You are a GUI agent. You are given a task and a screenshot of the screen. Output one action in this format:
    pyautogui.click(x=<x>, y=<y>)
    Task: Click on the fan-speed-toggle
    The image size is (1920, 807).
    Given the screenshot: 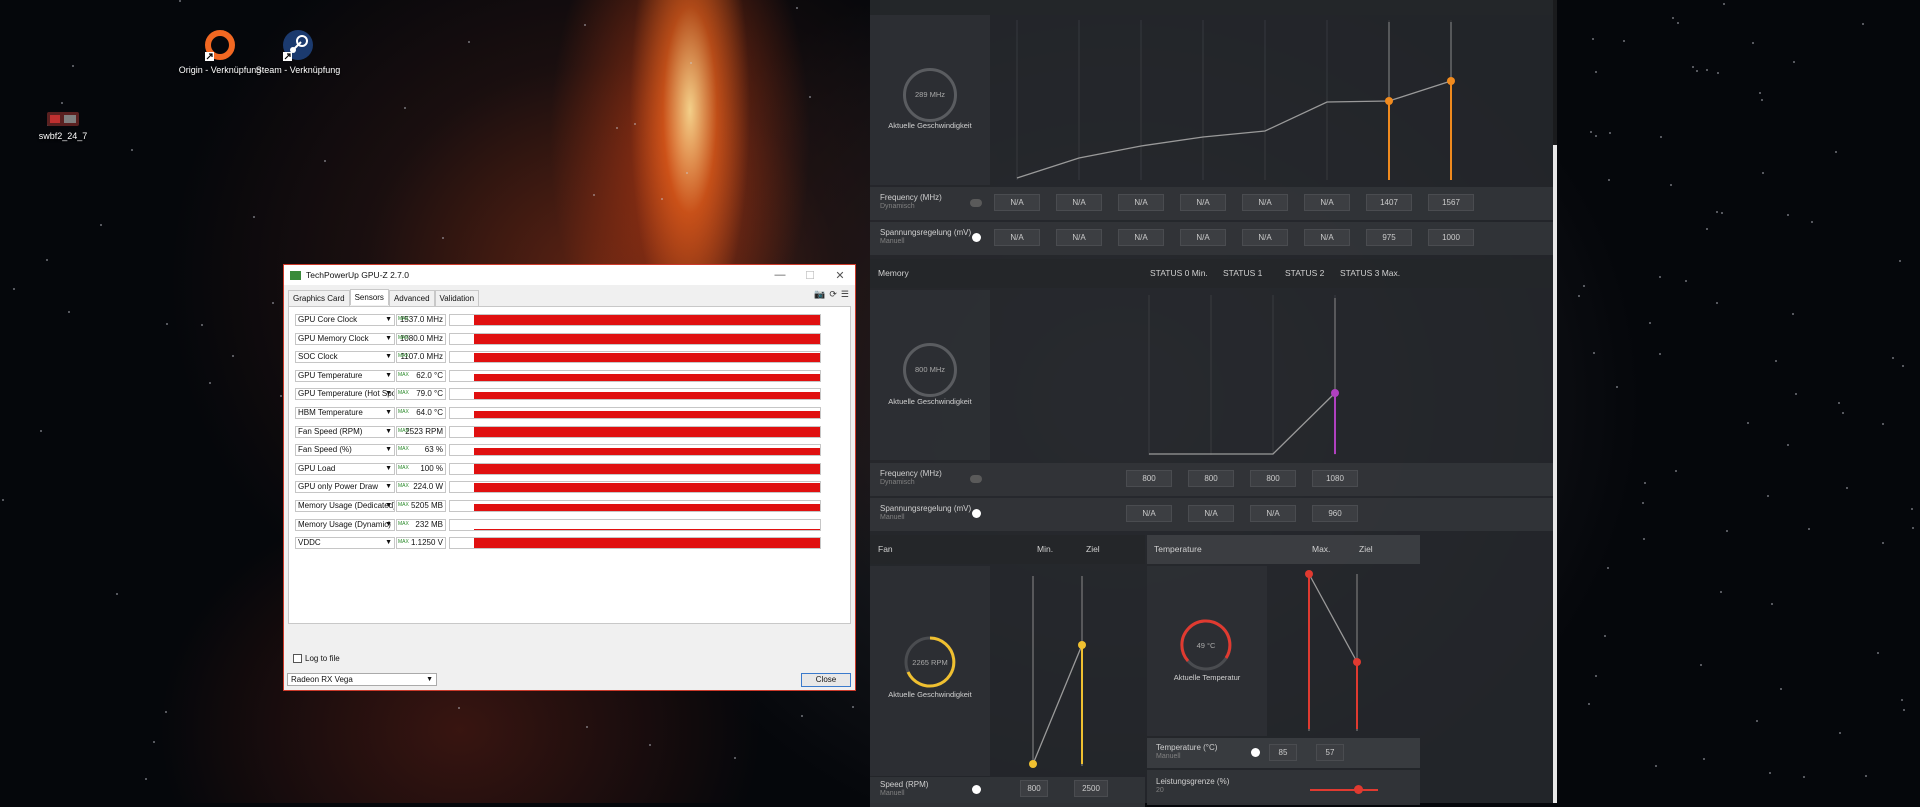 What is the action you would take?
    pyautogui.click(x=976, y=789)
    